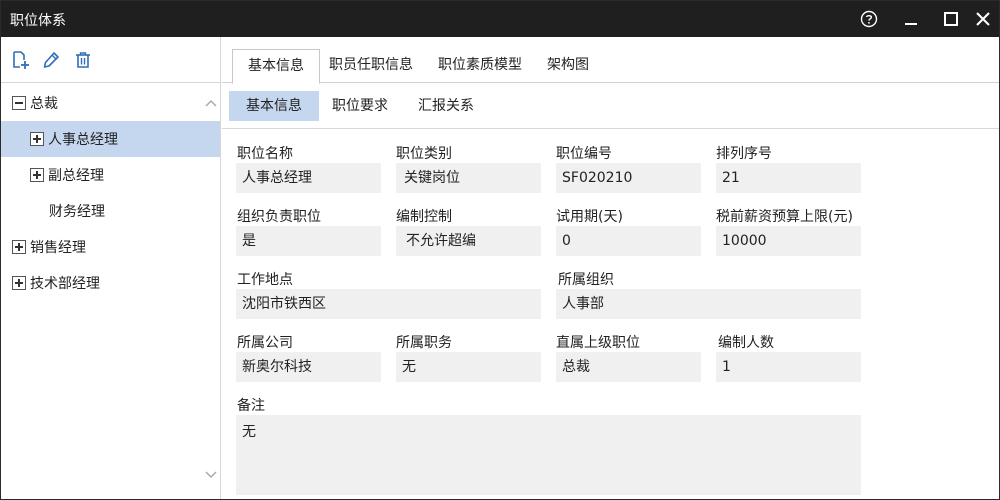  I want to click on tree-item: 销售经理, so click(110, 247).